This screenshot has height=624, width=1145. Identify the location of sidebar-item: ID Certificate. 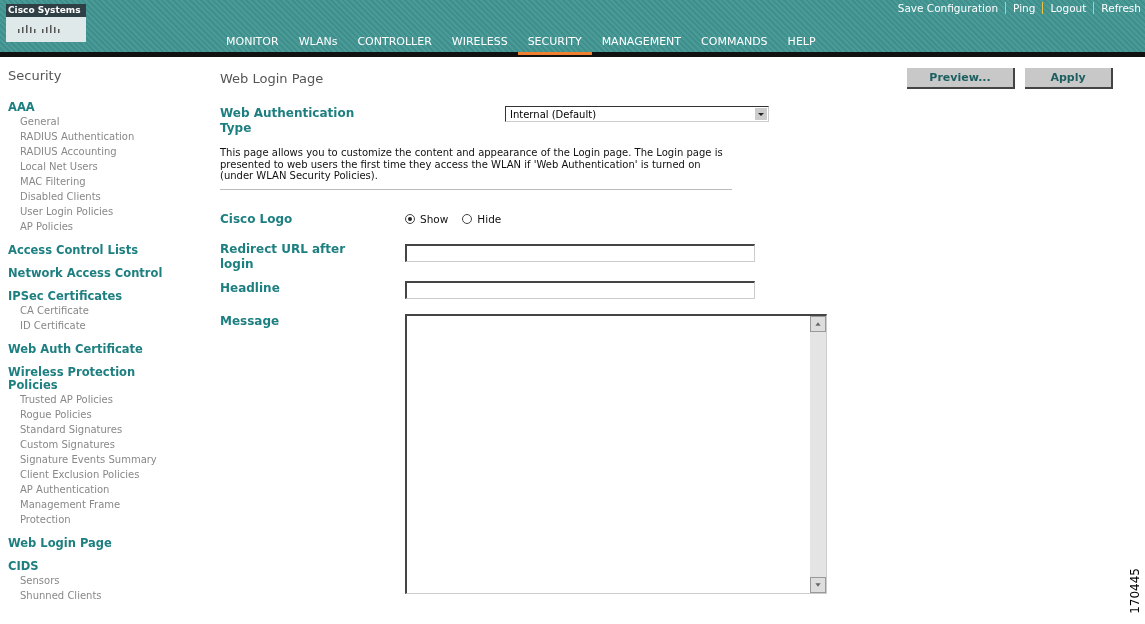
(90, 325).